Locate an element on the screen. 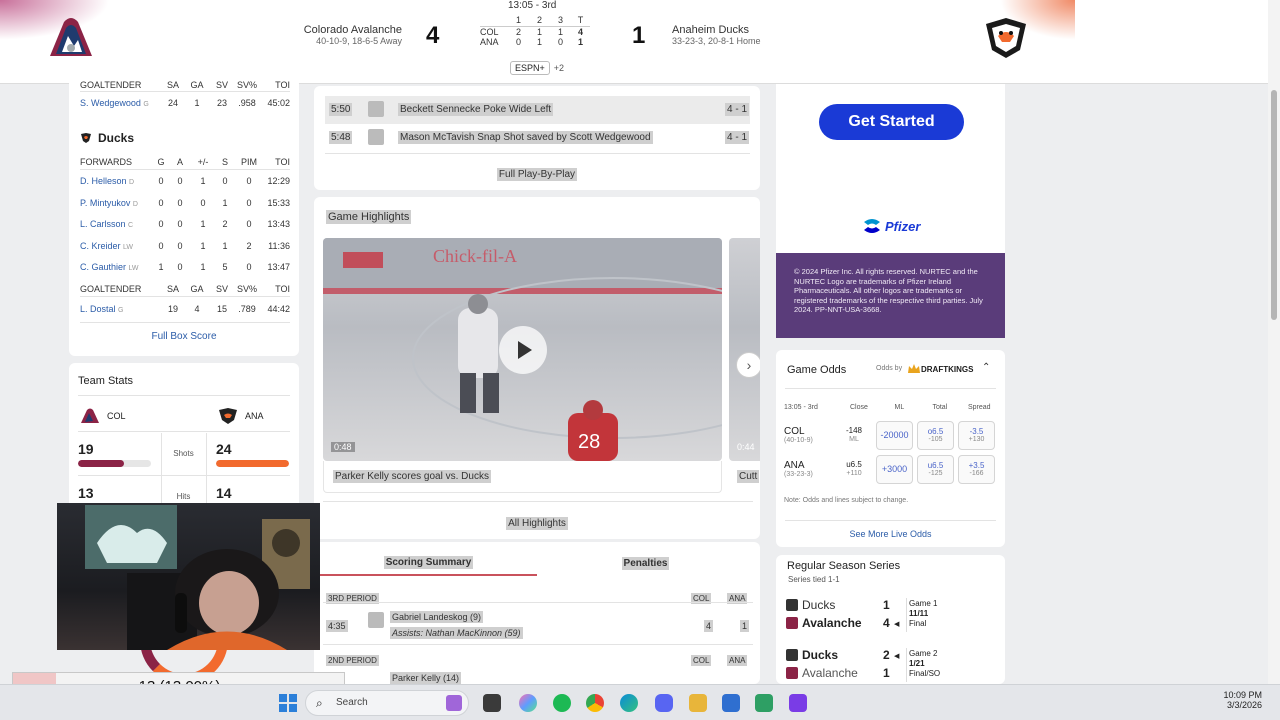  highlight-video-next: 0:44 is located at coordinates (744, 349).